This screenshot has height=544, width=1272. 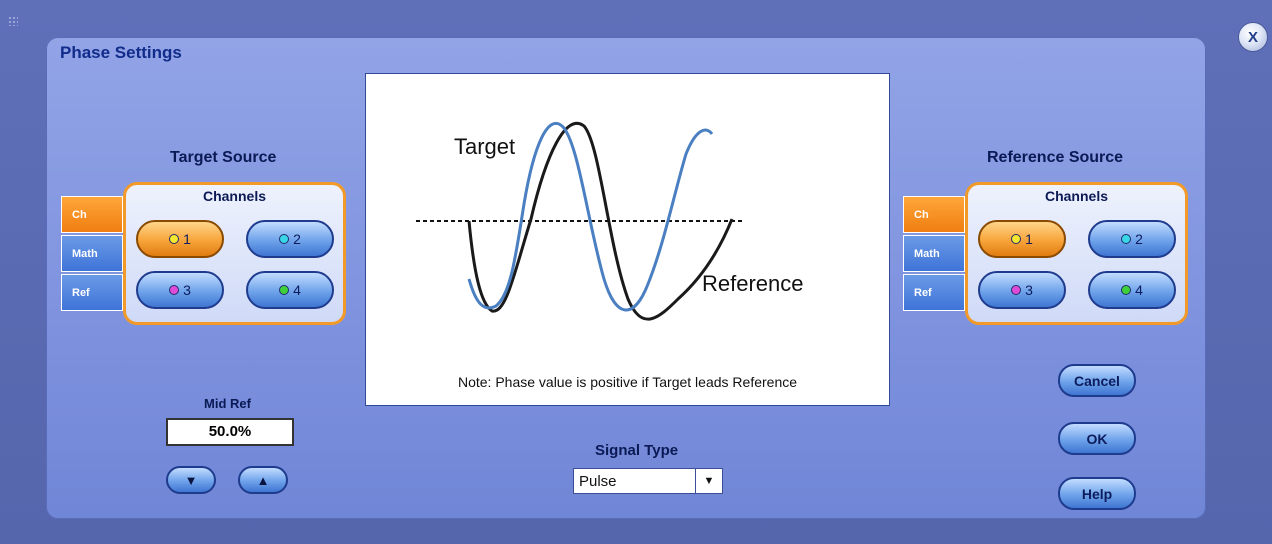 I want to click on signal-type-select: Pulse ▼, so click(x=648, y=481).